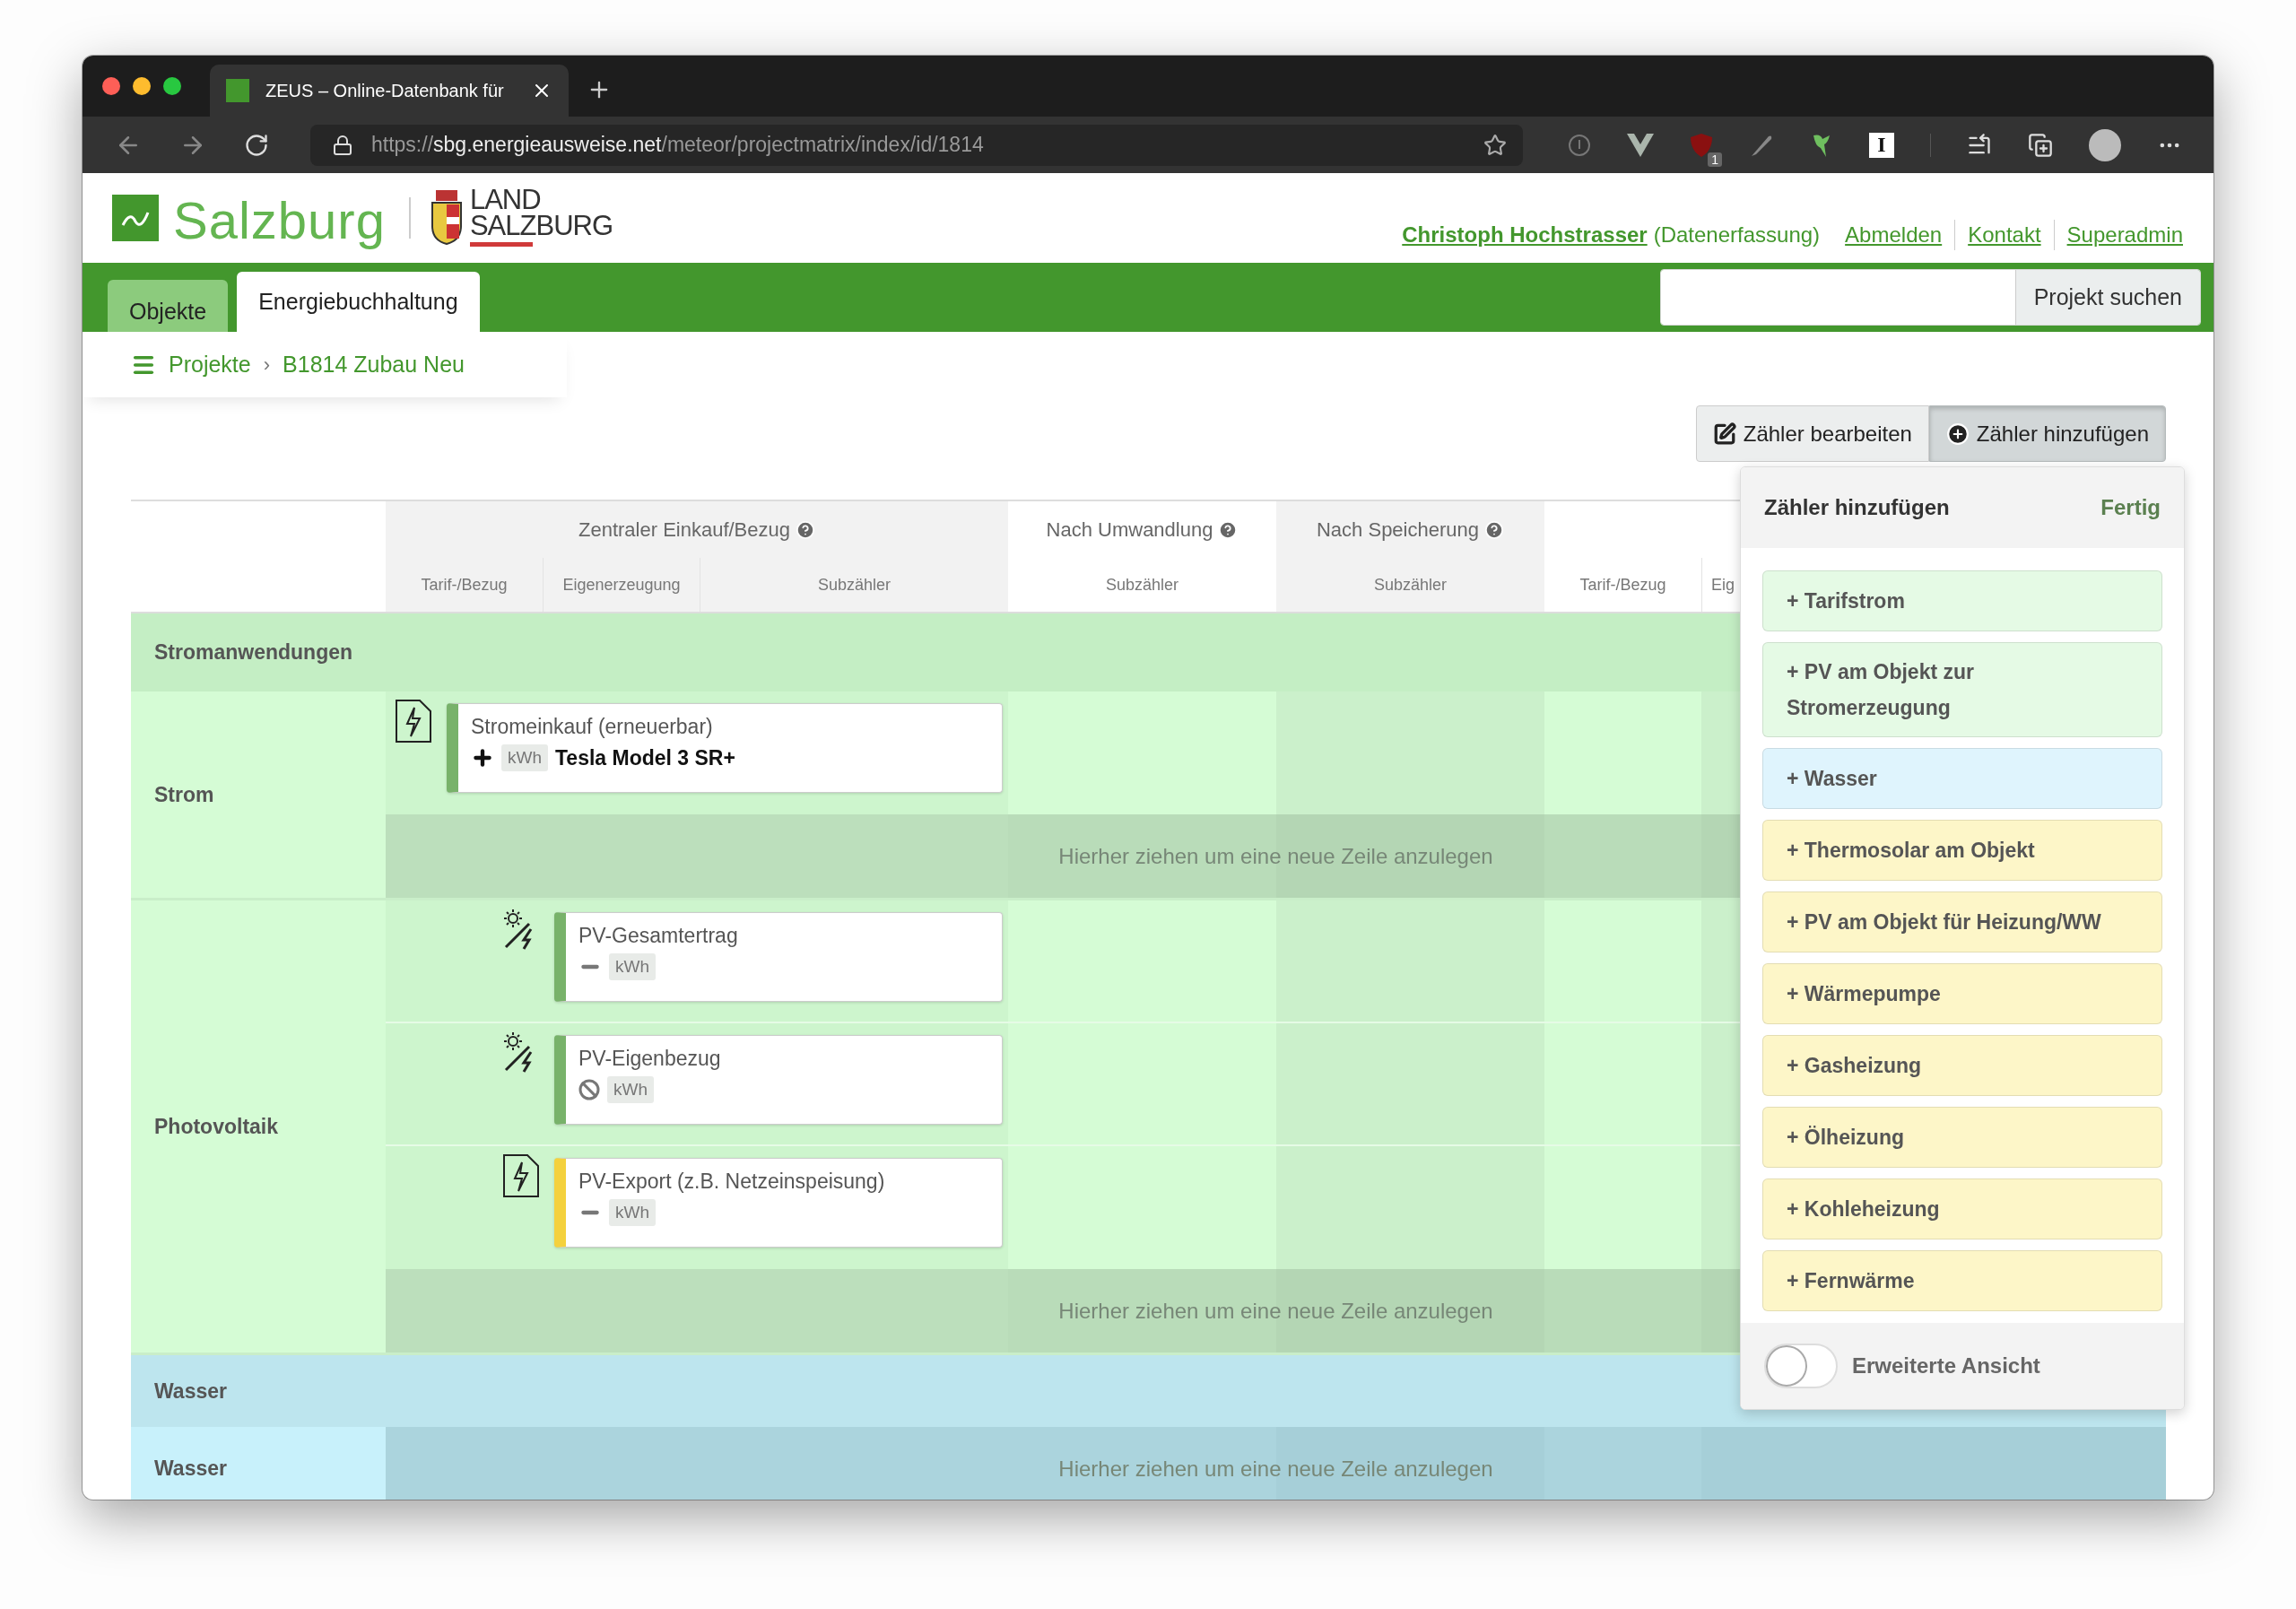  Describe the element at coordinates (258, 794) in the screenshot. I see `row-label: Strom` at that location.